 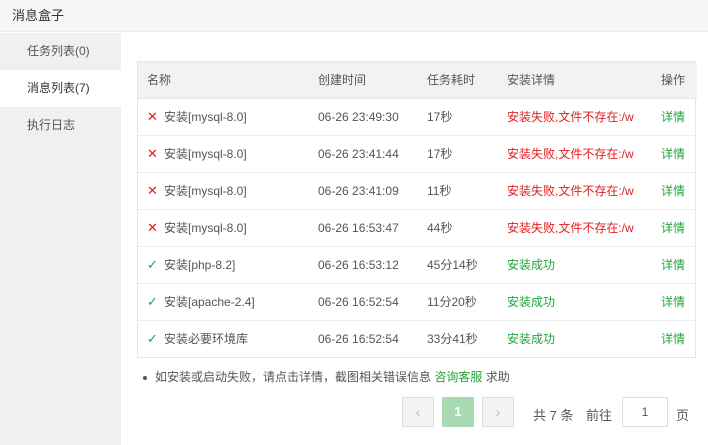 What do you see at coordinates (458, 227) in the screenshot?
I see `cell-duration: 44秒` at bounding box center [458, 227].